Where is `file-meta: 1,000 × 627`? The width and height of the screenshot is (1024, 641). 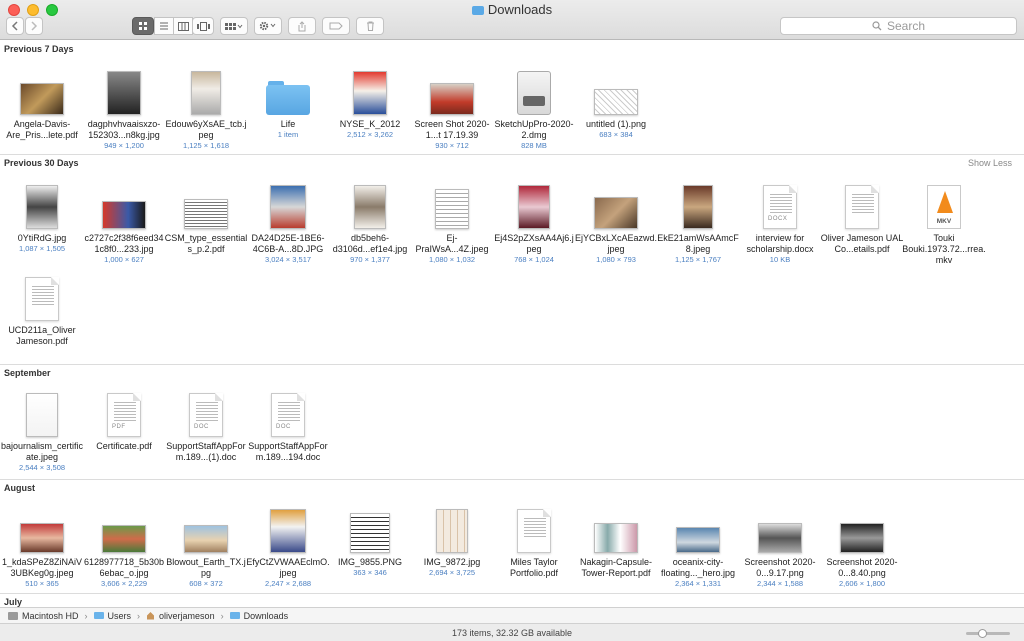
file-meta: 1,000 × 627 is located at coordinates (124, 259).